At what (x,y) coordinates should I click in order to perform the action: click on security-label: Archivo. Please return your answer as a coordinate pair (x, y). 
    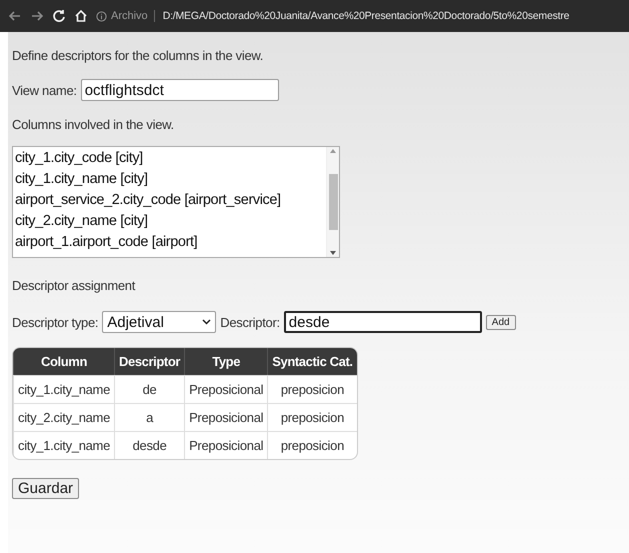
    Looking at the image, I should click on (129, 16).